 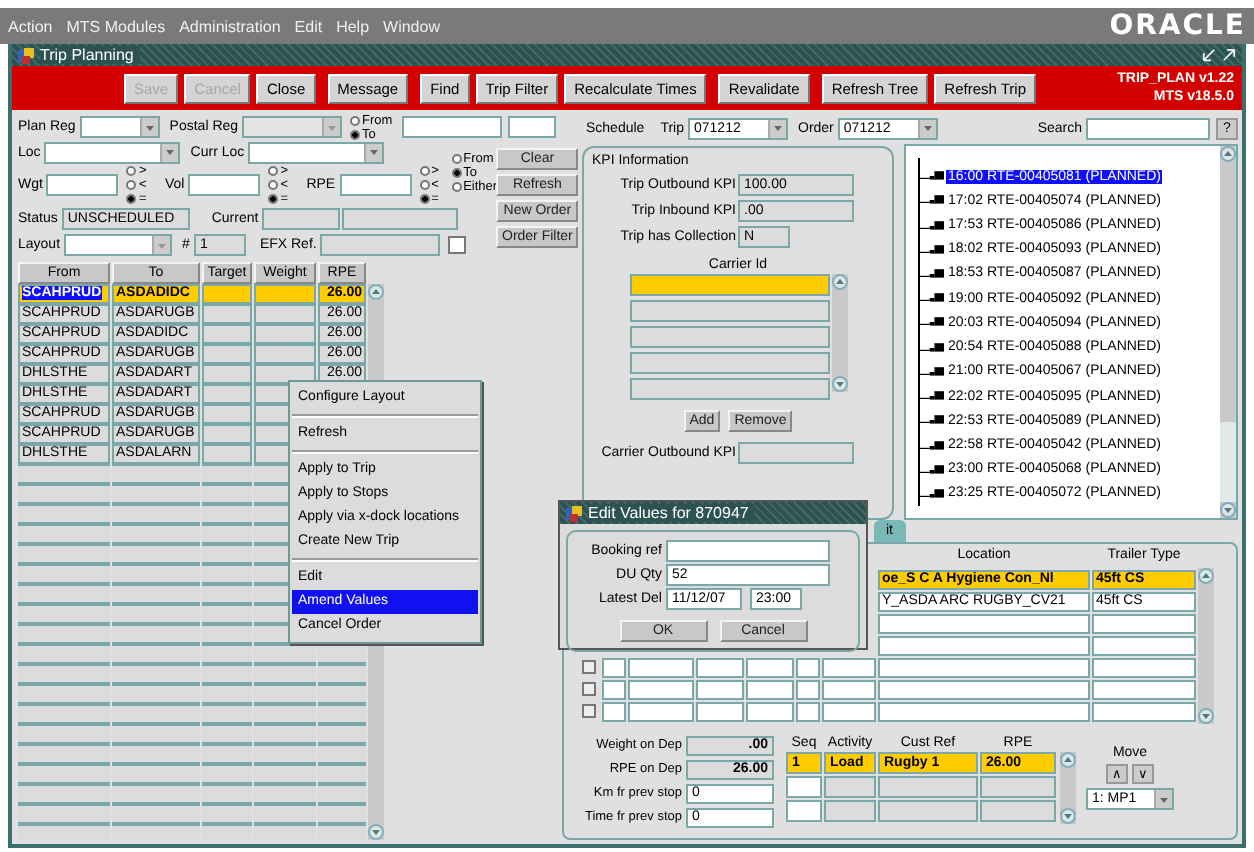 I want to click on dialog-title: Edit Values for 870947, so click(x=671, y=513).